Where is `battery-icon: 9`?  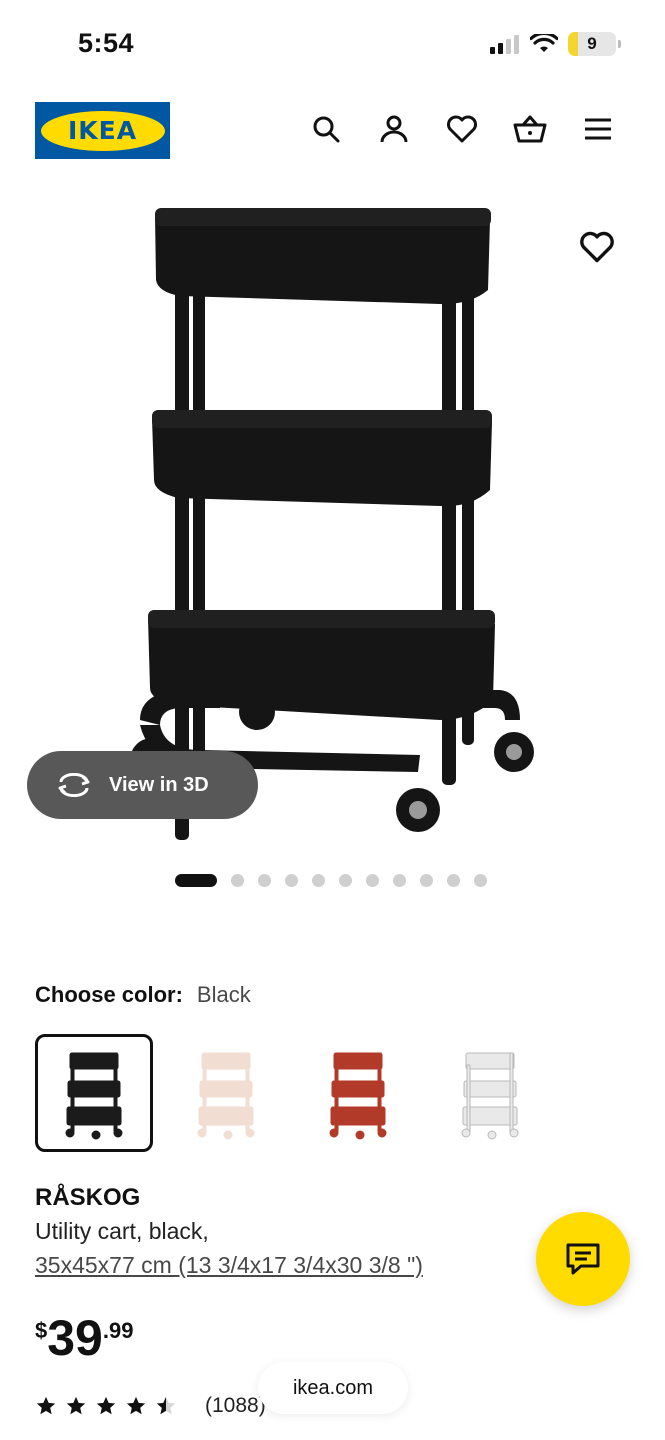 battery-icon: 9 is located at coordinates (592, 44).